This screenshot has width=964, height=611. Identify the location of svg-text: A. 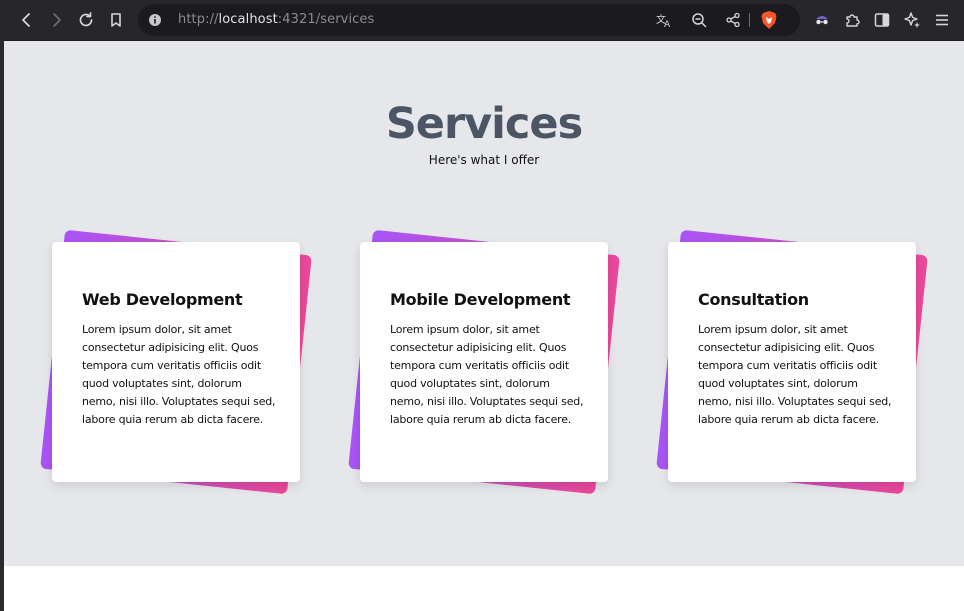
(667, 24).